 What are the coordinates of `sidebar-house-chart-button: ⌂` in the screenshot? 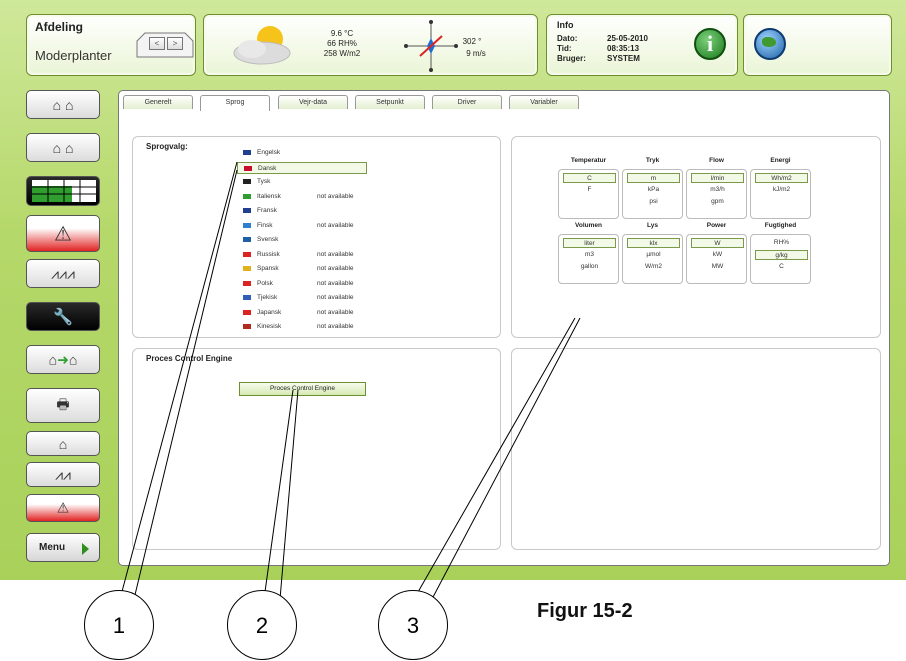 It's located at (63, 443).